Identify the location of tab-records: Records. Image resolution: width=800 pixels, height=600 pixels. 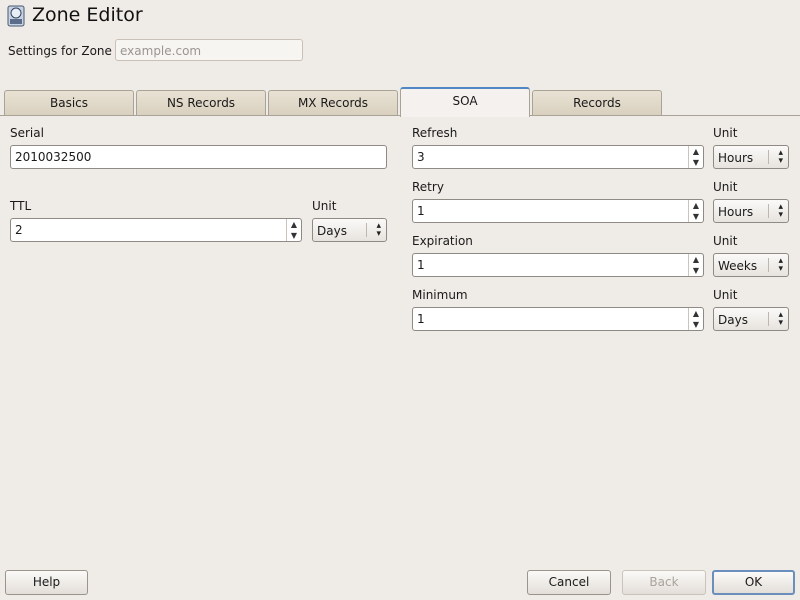
(597, 102).